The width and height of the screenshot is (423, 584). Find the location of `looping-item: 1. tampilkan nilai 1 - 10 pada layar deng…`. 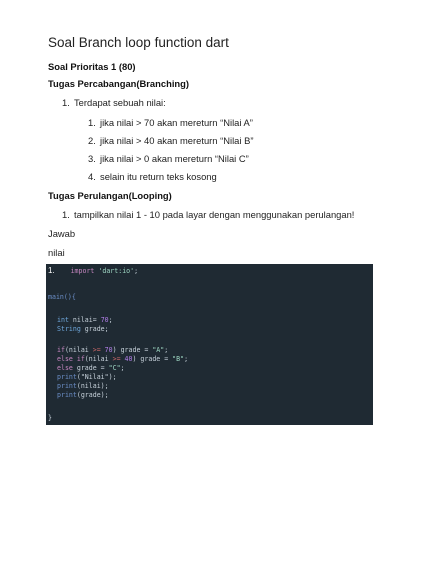

looping-item: 1. tampilkan nilai 1 - 10 pada layar deng… is located at coordinates (208, 214).